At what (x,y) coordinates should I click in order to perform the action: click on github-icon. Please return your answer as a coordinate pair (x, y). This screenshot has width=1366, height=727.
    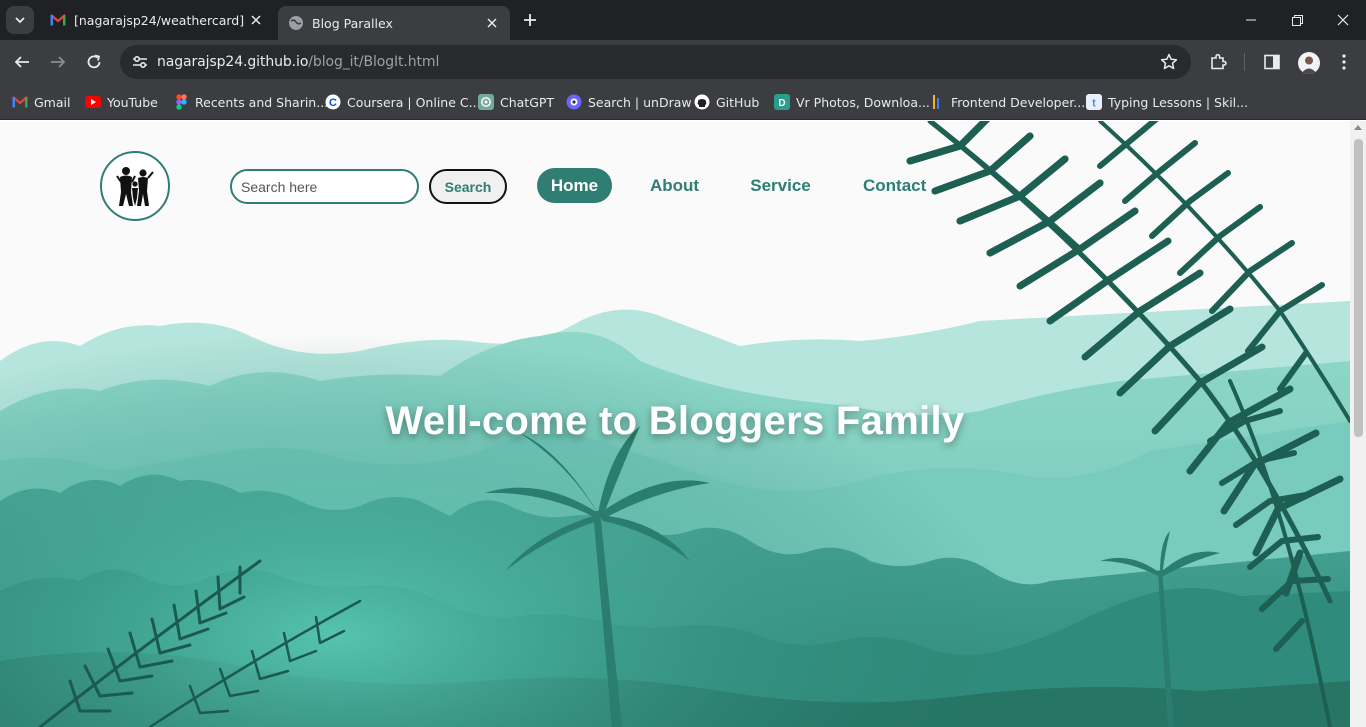
    Looking at the image, I should click on (702, 102).